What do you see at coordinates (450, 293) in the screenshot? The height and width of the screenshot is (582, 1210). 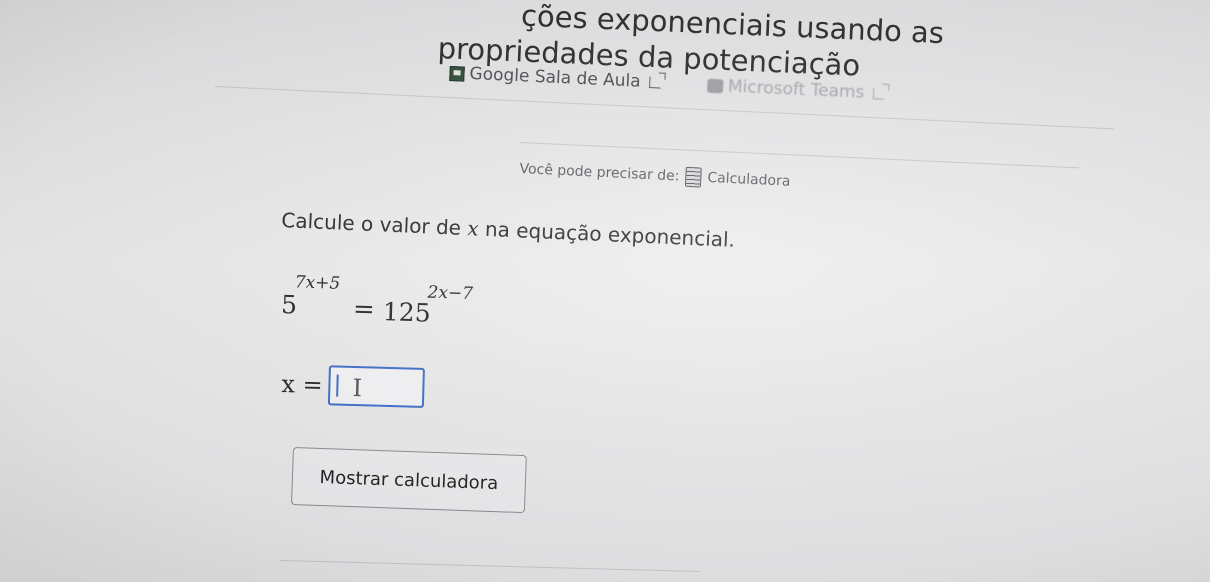 I see `right-exponent: 2x−7` at bounding box center [450, 293].